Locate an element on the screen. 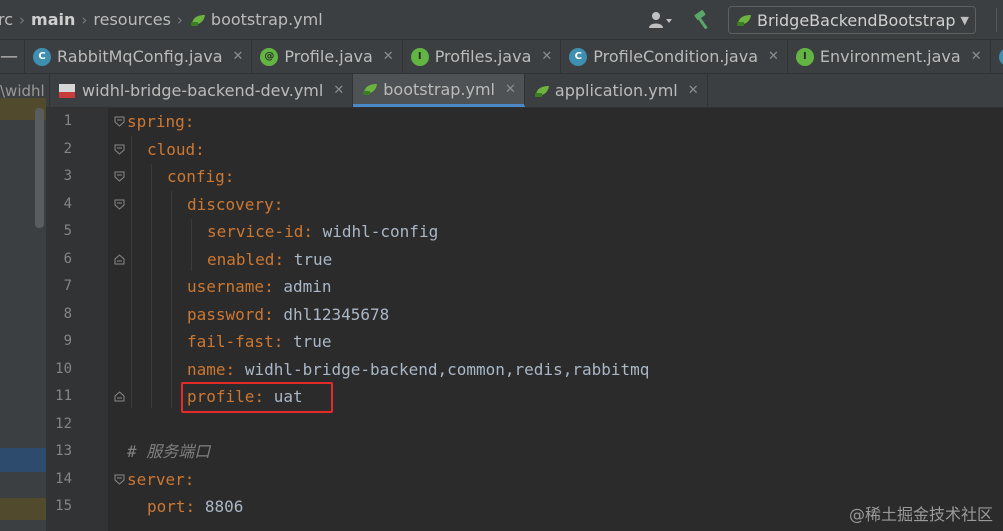 Image resolution: width=1003 pixels, height=531 pixels. watermark: @稀土掘金技术社区 is located at coordinates (920, 514).